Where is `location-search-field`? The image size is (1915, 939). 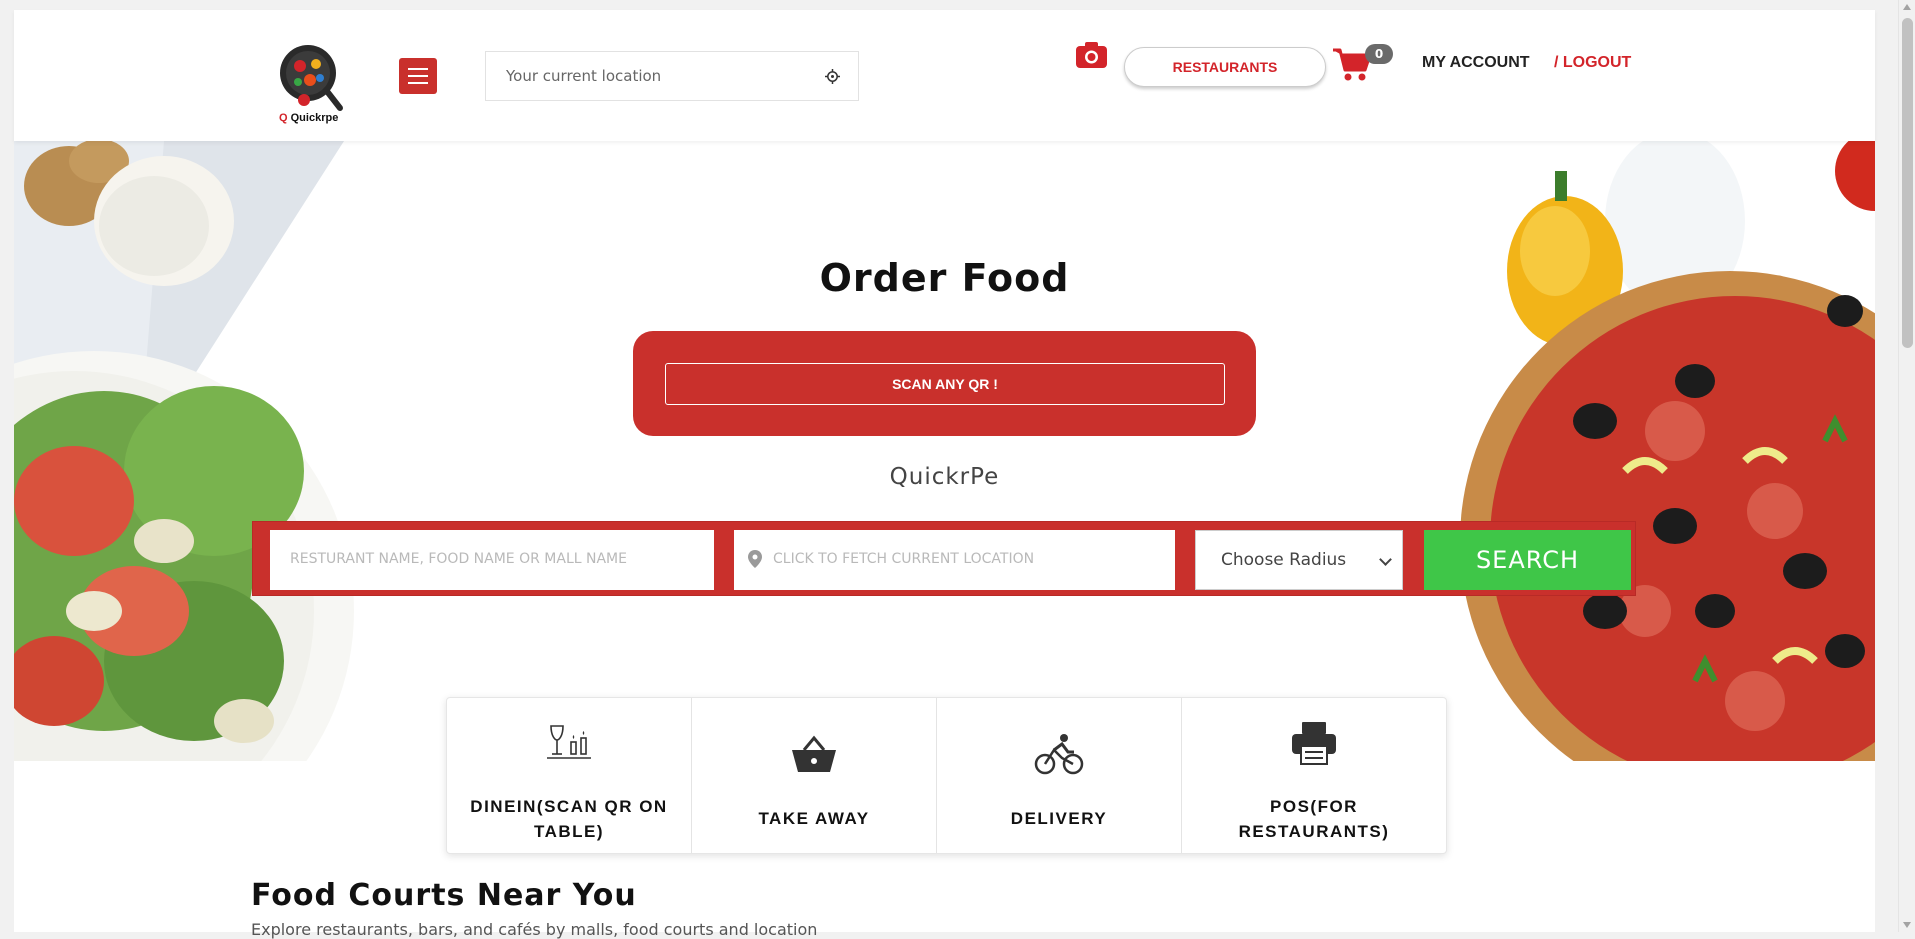
location-search-field is located at coordinates (954, 560).